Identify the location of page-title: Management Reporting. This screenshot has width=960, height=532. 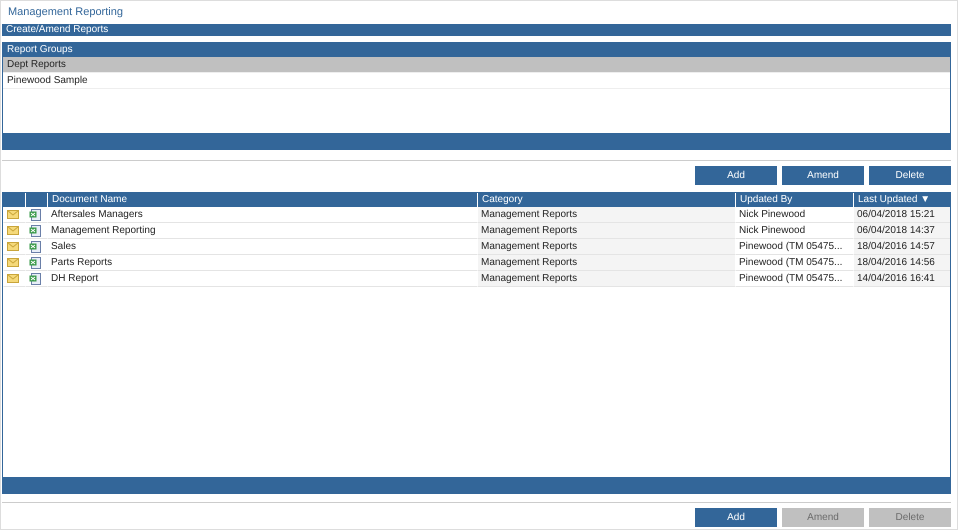
(65, 12).